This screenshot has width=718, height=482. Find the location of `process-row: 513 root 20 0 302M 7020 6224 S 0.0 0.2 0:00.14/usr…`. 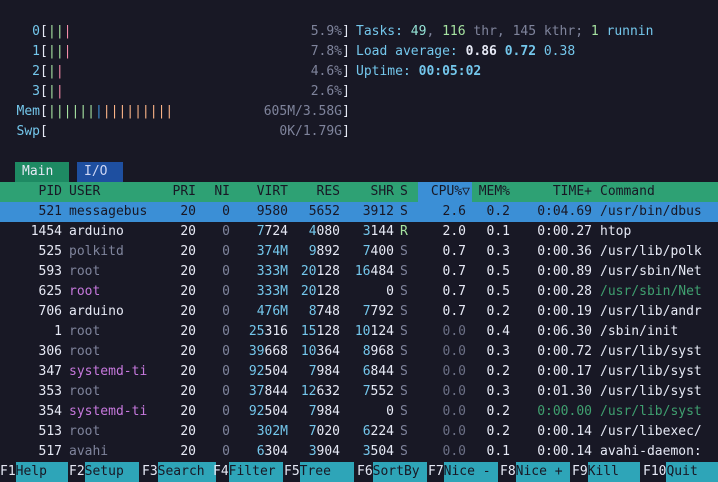

process-row: 513 root 20 0 302M 7020 6224 S 0.0 0.2 0:00.14/usr… is located at coordinates (359, 432).